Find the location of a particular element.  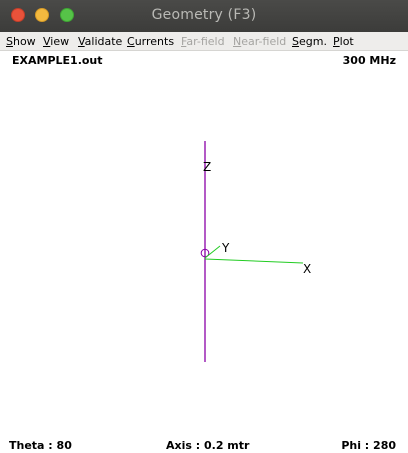

theta-readout: Theta : 80 is located at coordinates (40, 445).